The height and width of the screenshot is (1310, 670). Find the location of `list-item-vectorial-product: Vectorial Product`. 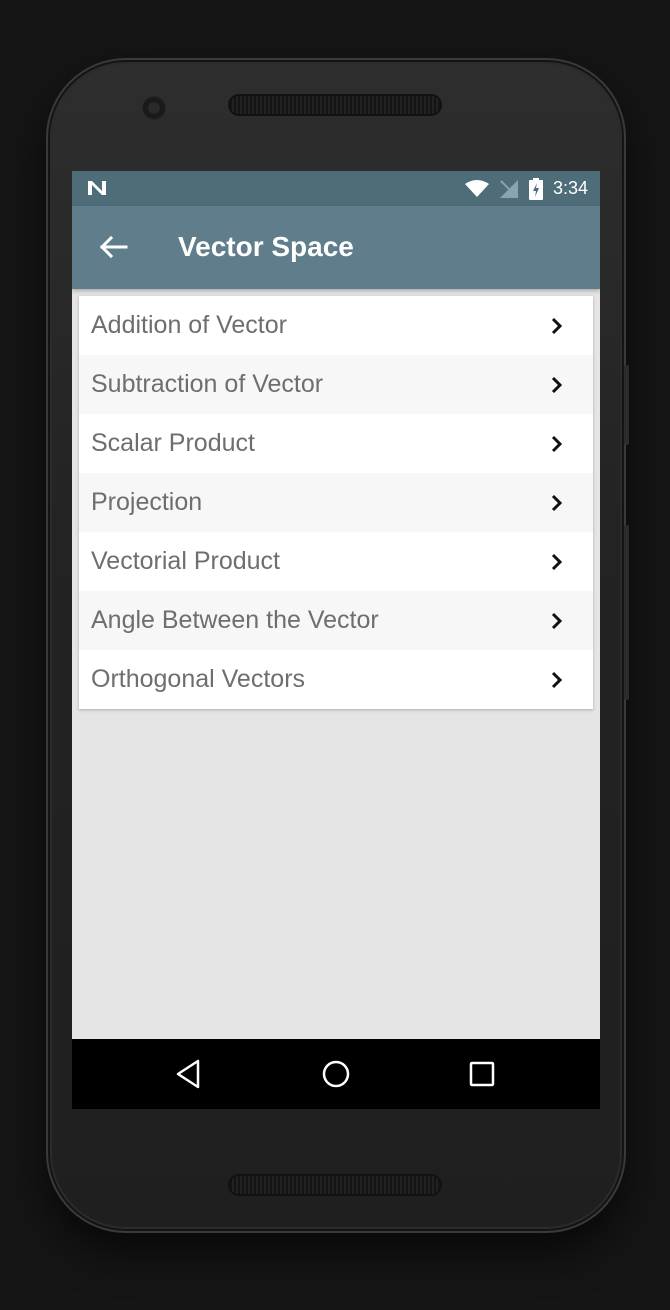

list-item-vectorial-product: Vectorial Product is located at coordinates (336, 561).